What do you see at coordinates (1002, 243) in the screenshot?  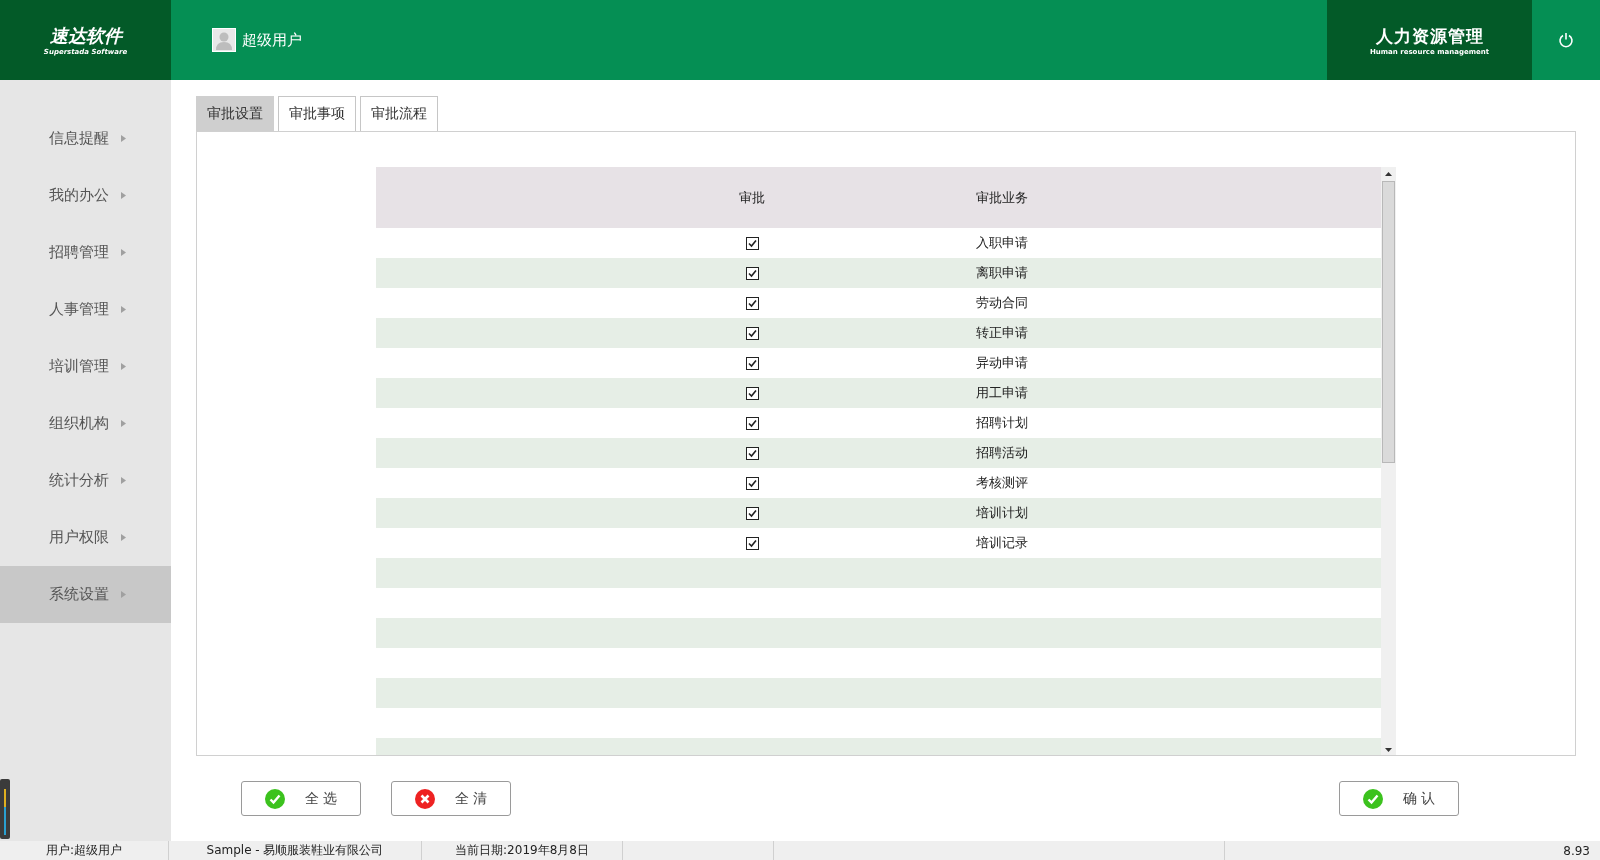 I see `table-cell-text: 入职申请` at bounding box center [1002, 243].